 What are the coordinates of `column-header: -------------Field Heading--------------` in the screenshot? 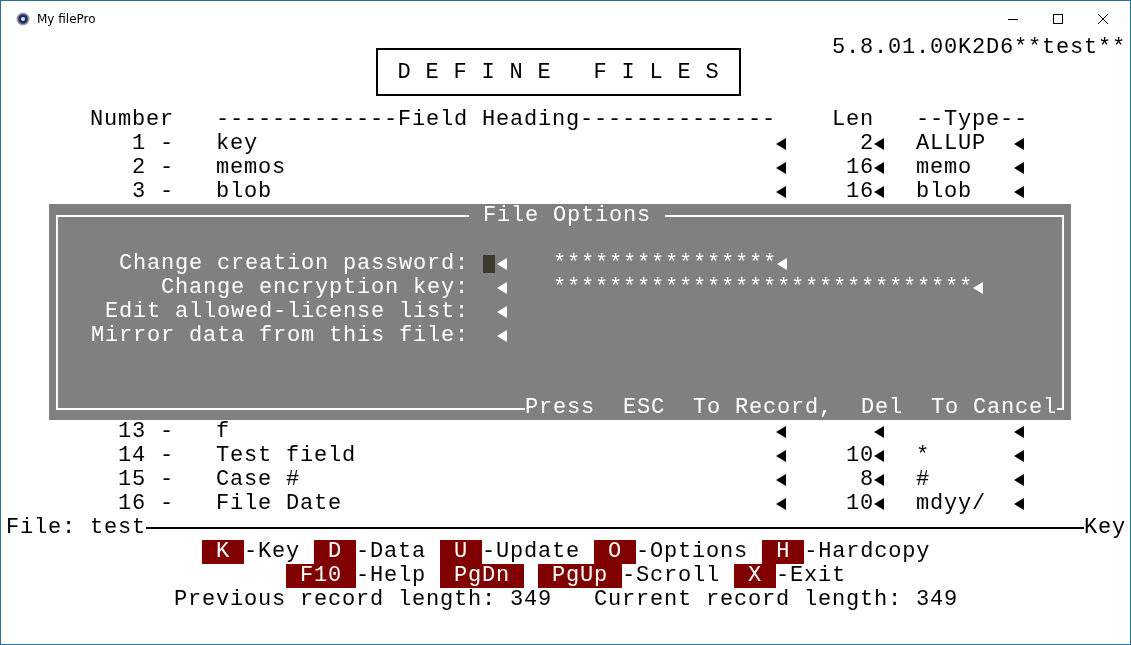 It's located at (496, 120).